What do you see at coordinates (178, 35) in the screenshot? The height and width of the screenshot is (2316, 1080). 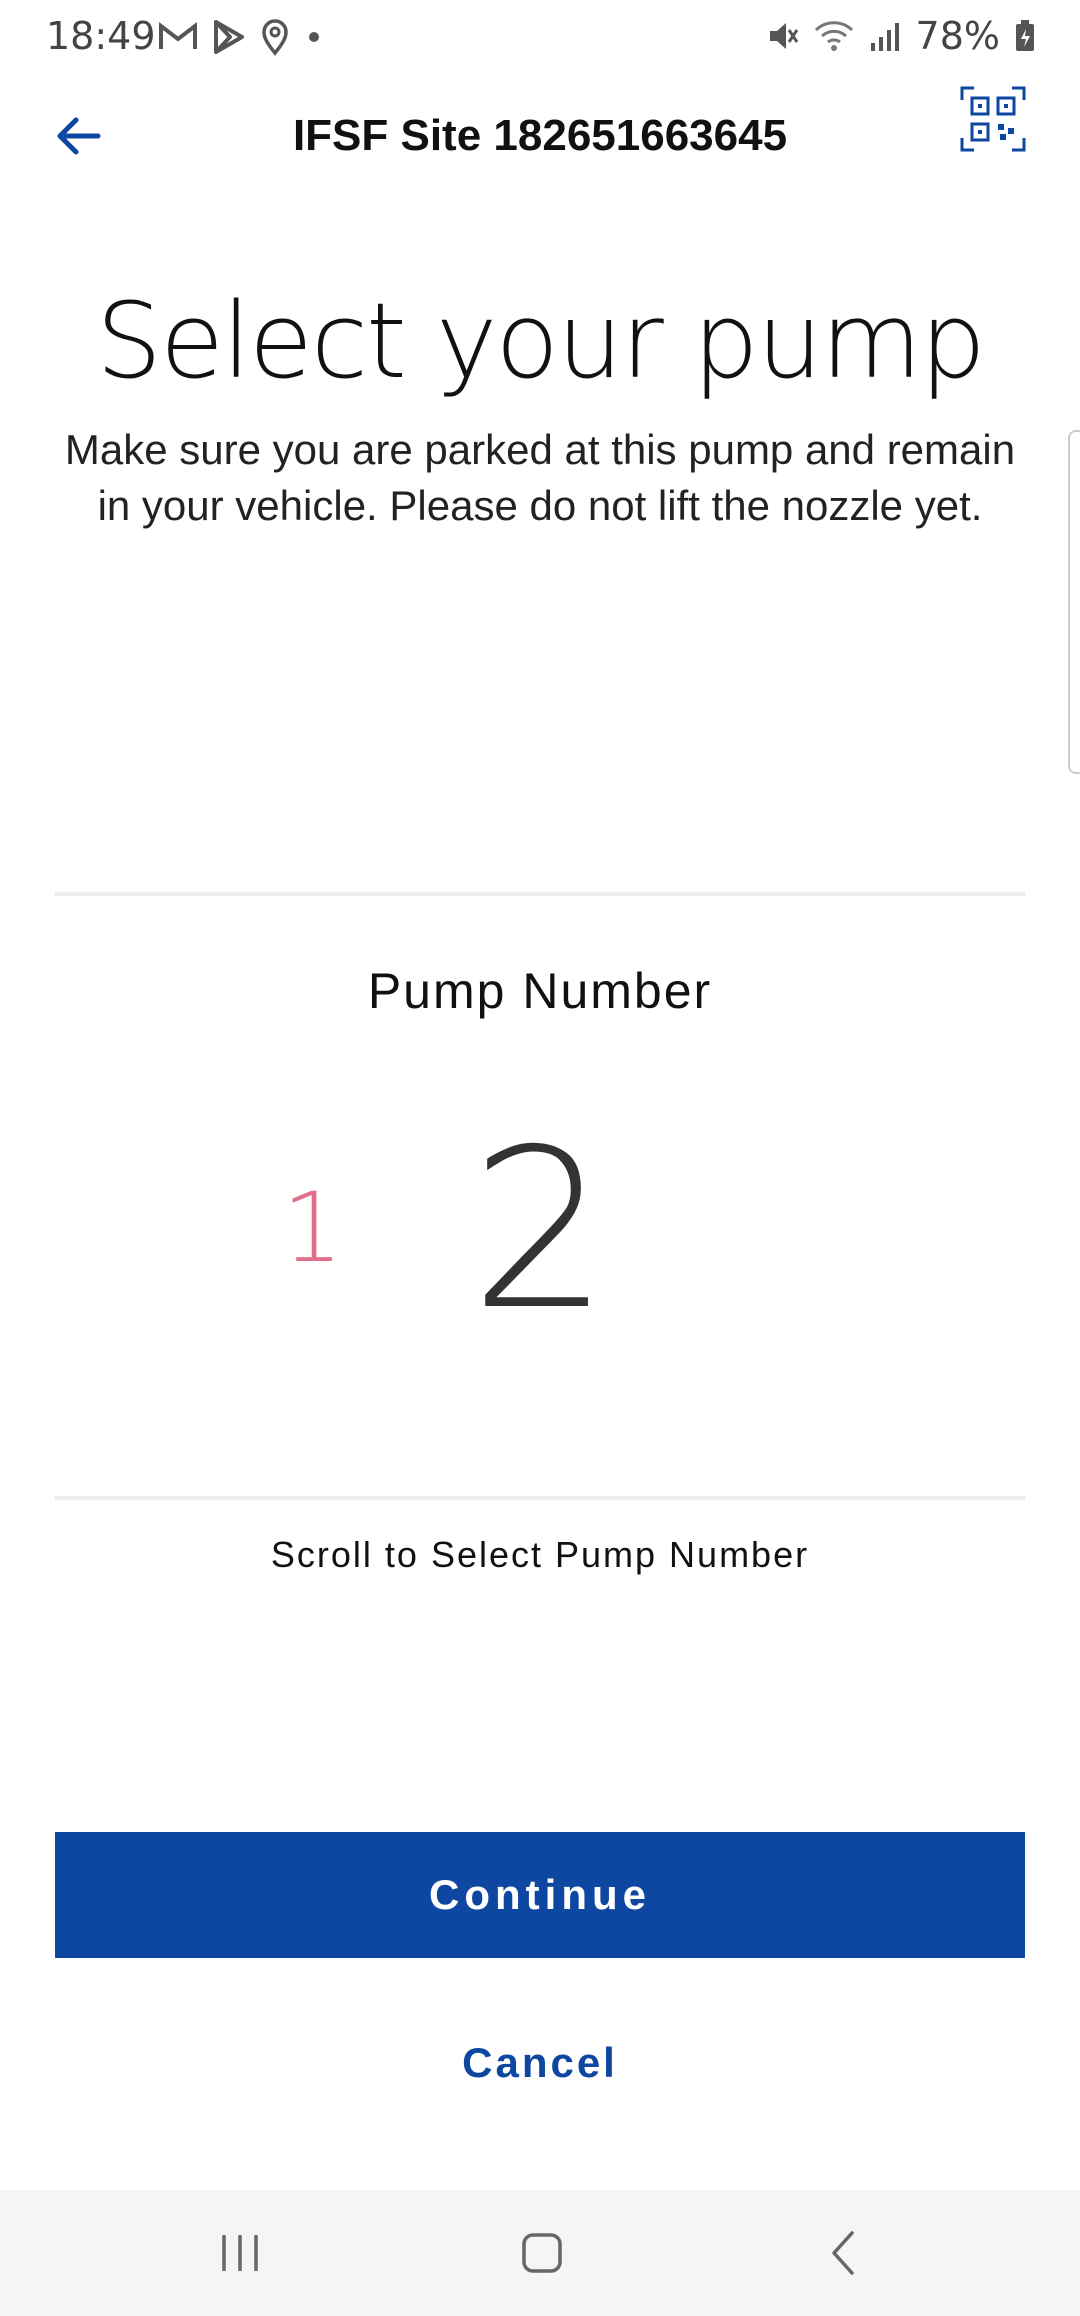 I see `gmail-icon` at bounding box center [178, 35].